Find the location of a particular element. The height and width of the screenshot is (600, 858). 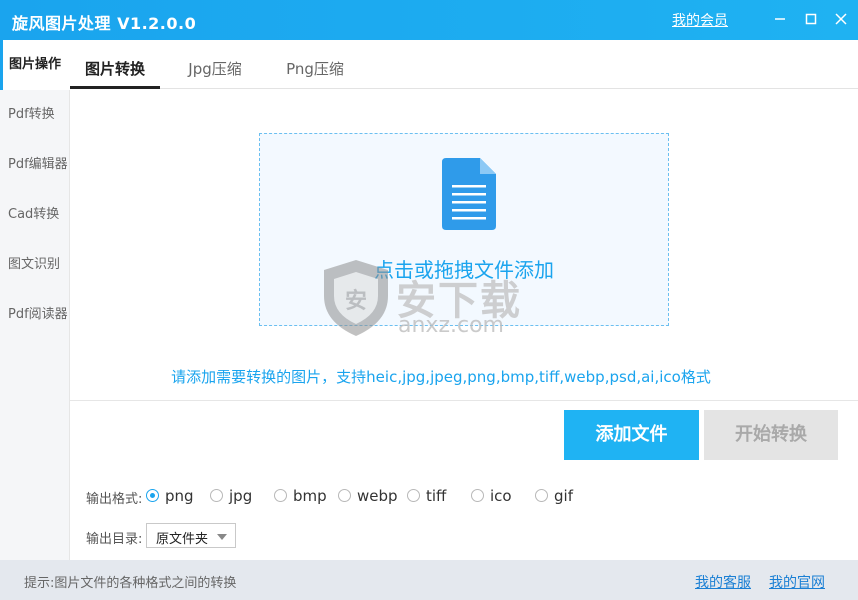

divider is located at coordinates (464, 400).